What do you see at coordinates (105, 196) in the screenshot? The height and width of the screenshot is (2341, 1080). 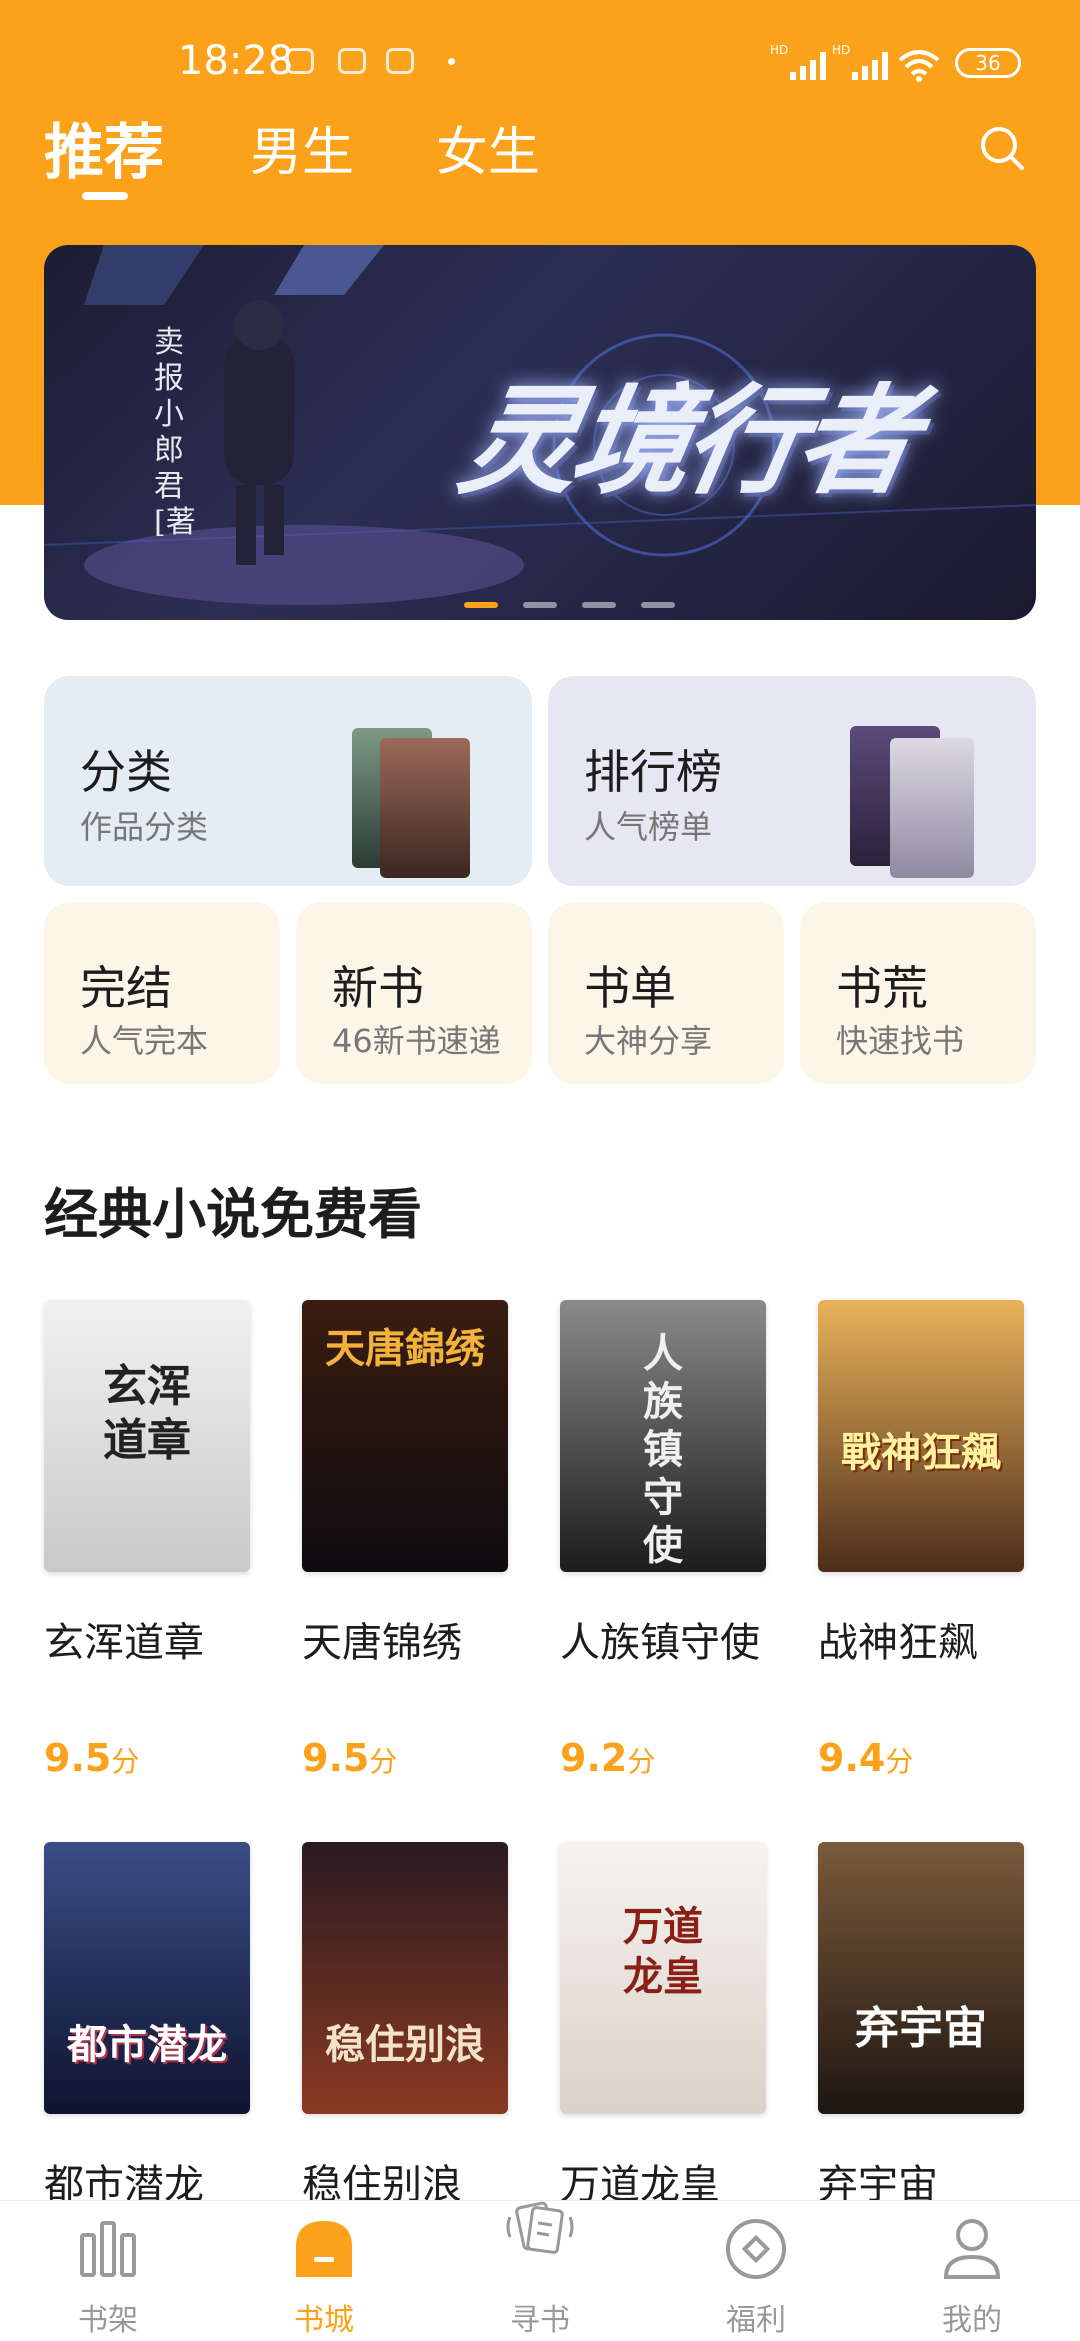 I see `active-tab-indicator` at bounding box center [105, 196].